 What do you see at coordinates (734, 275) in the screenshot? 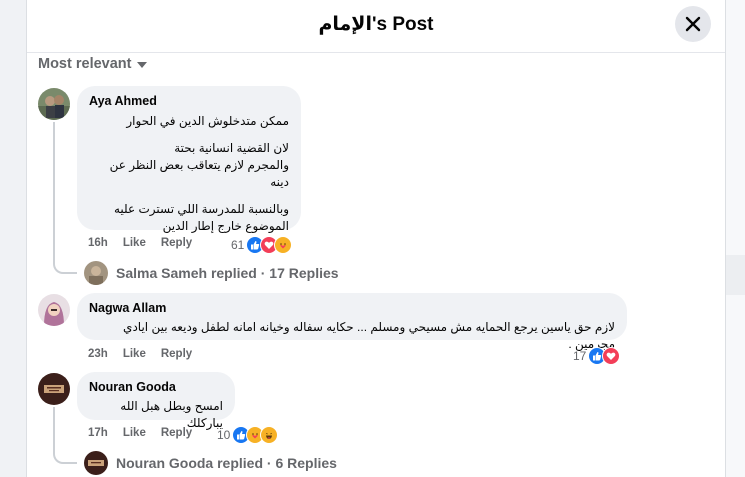
I see `background-fragment` at bounding box center [734, 275].